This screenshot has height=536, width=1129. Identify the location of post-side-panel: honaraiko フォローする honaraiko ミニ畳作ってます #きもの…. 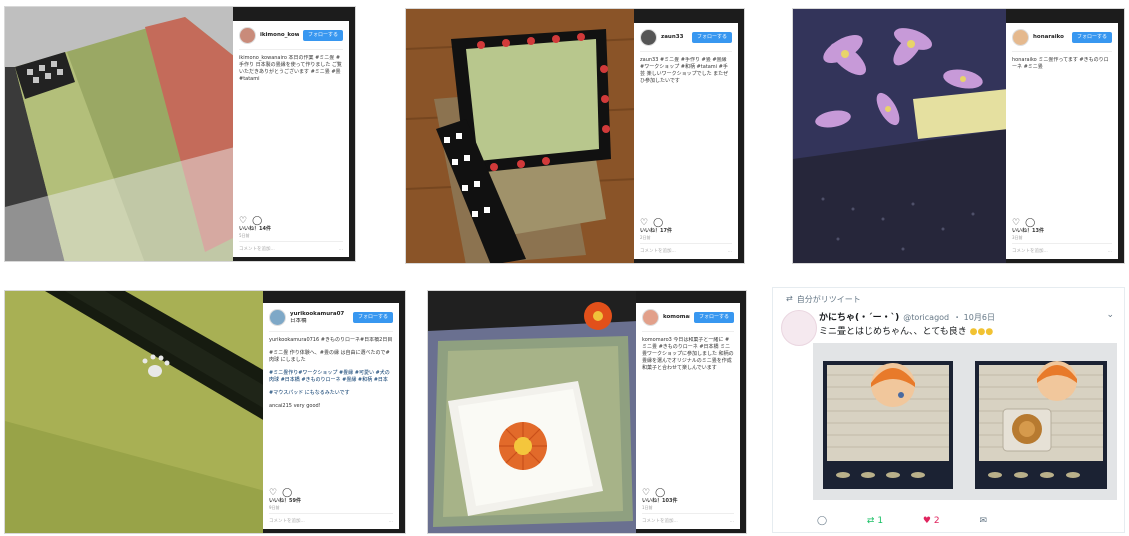
(1062, 141).